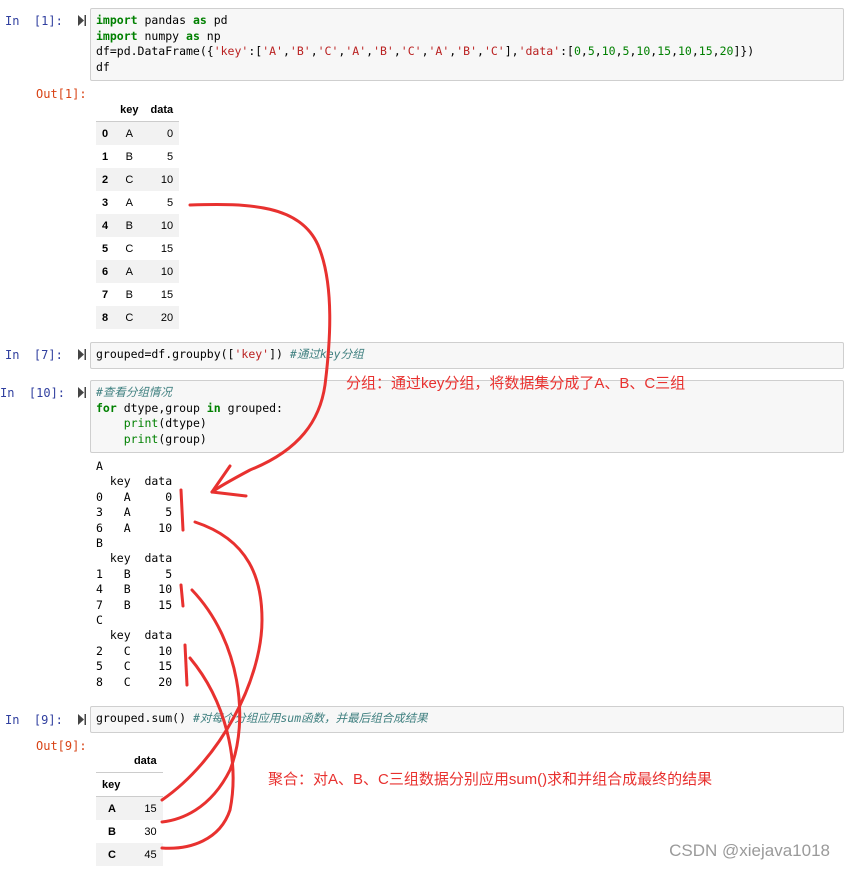 Image resolution: width=844 pixels, height=869 pixels. What do you see at coordinates (99, 620) in the screenshot?
I see `output-line: C` at bounding box center [99, 620].